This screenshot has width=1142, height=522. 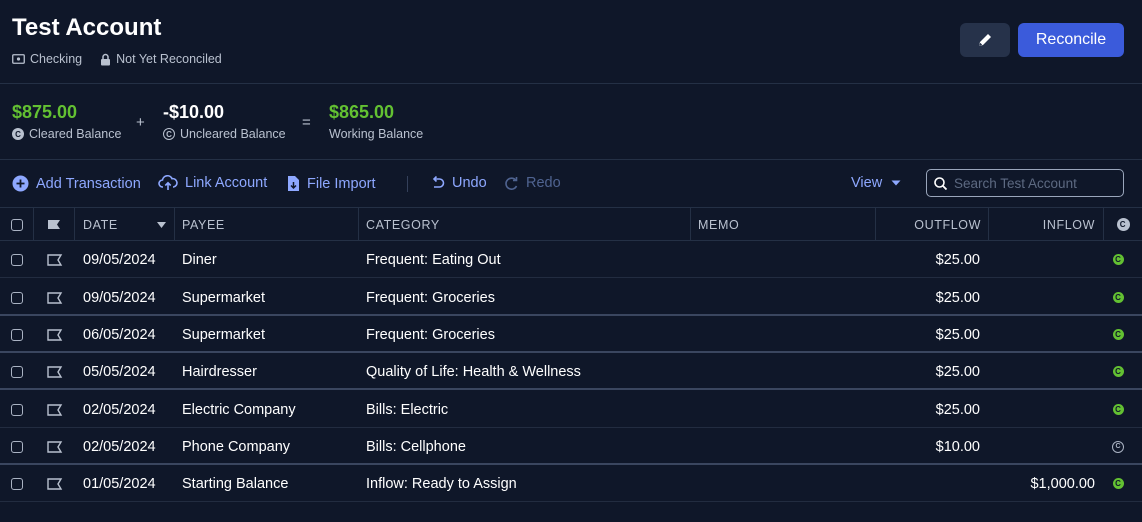 What do you see at coordinates (235, 483) in the screenshot?
I see `row-payee: Starting Balance` at bounding box center [235, 483].